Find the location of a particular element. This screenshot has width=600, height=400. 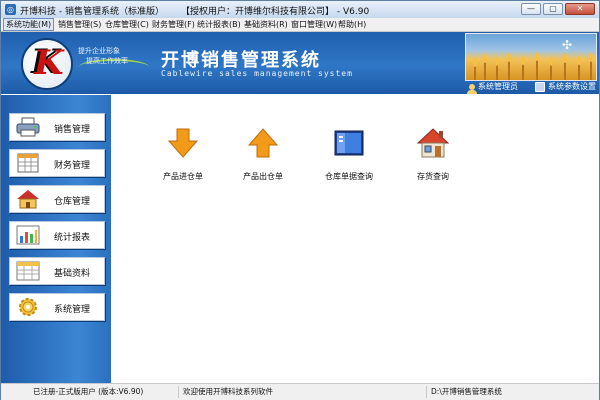

menu-warehouse: 仓库管理(C) is located at coordinates (127, 24).